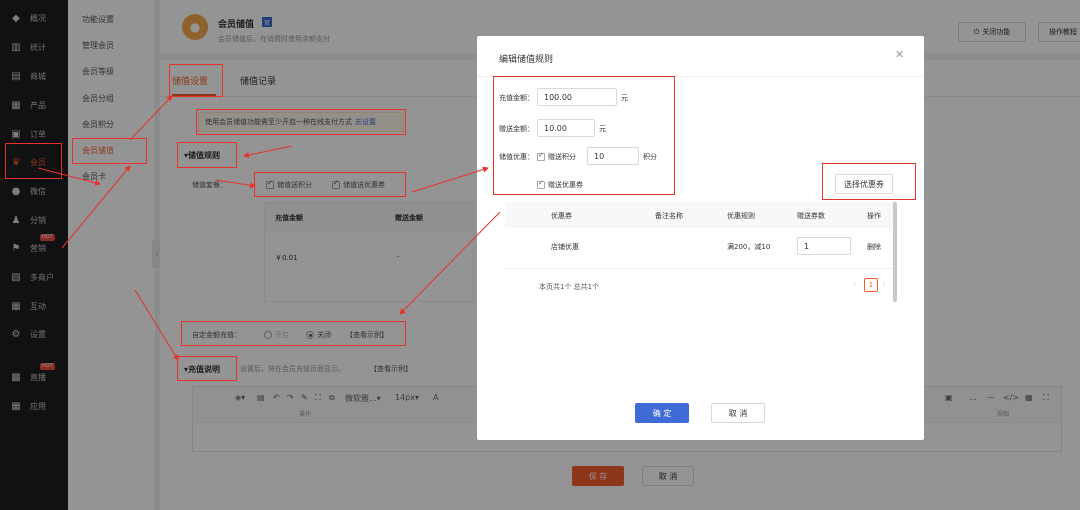 The height and width of the screenshot is (510, 1080). What do you see at coordinates (871, 285) in the screenshot?
I see `page-current: 1` at bounding box center [871, 285].